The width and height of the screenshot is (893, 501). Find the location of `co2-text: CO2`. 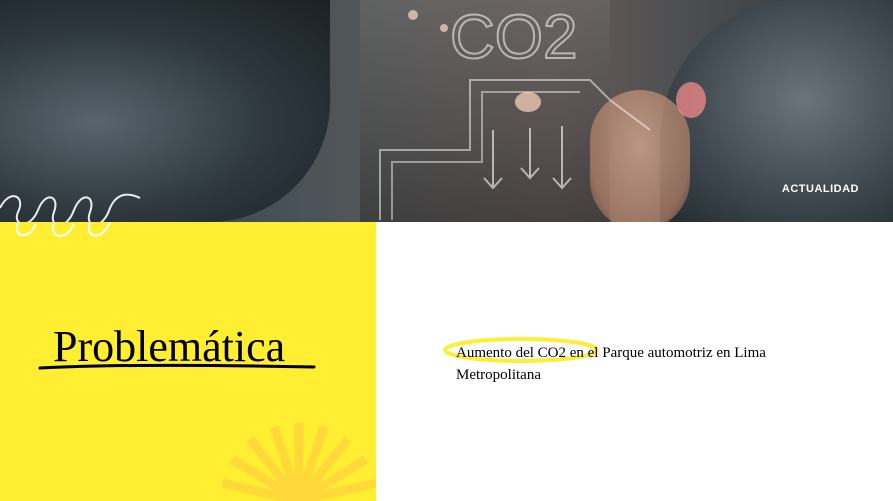

co2-text: CO2 is located at coordinates (513, 37).